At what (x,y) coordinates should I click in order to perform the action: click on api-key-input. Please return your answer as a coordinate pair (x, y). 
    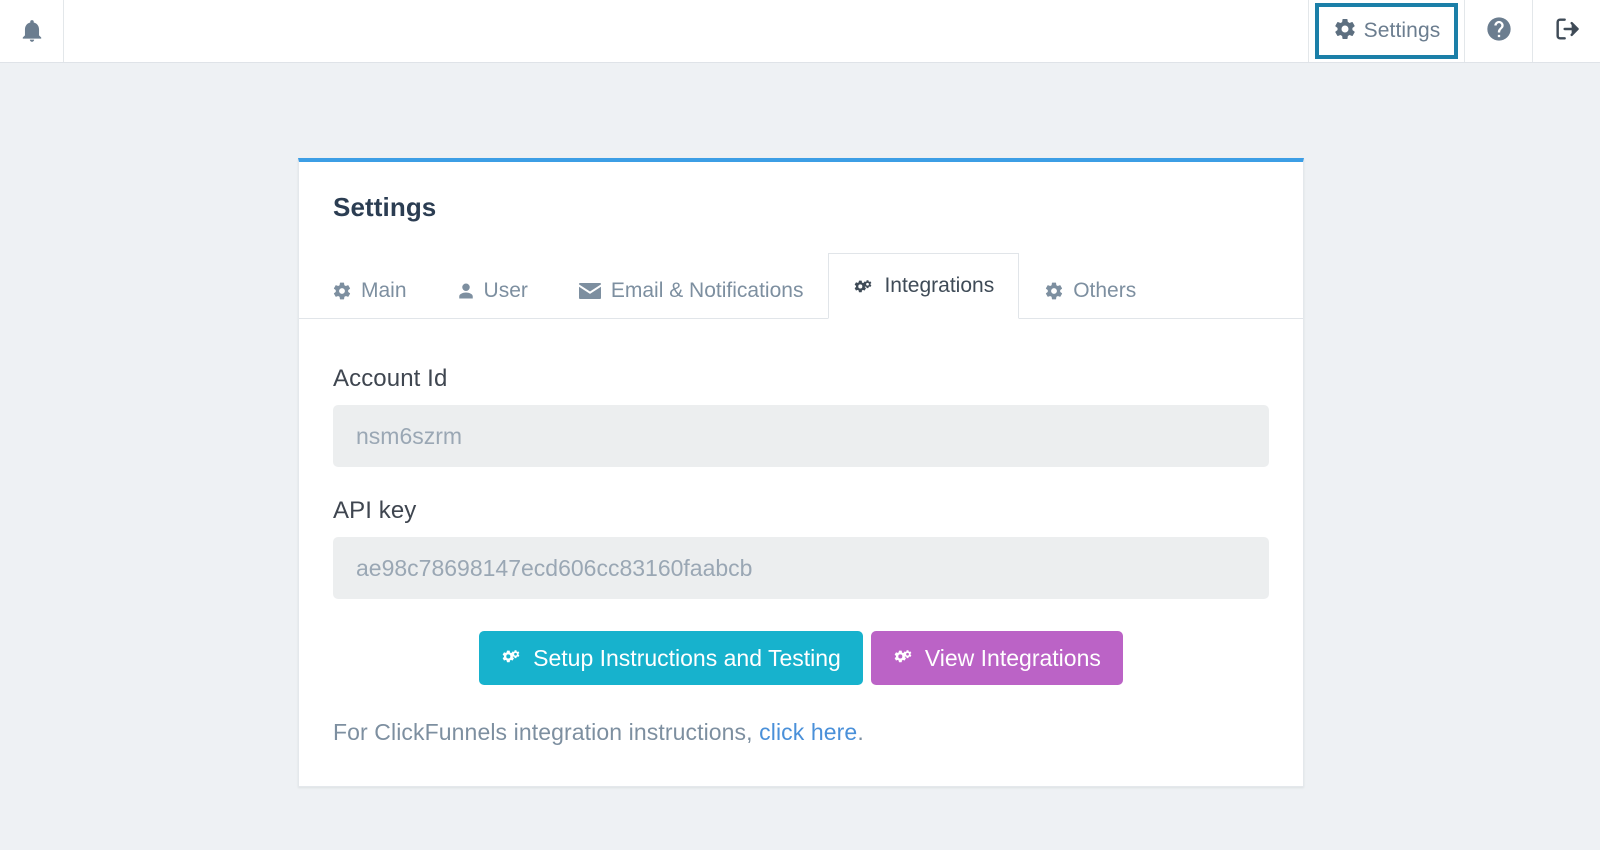
    Looking at the image, I should click on (801, 568).